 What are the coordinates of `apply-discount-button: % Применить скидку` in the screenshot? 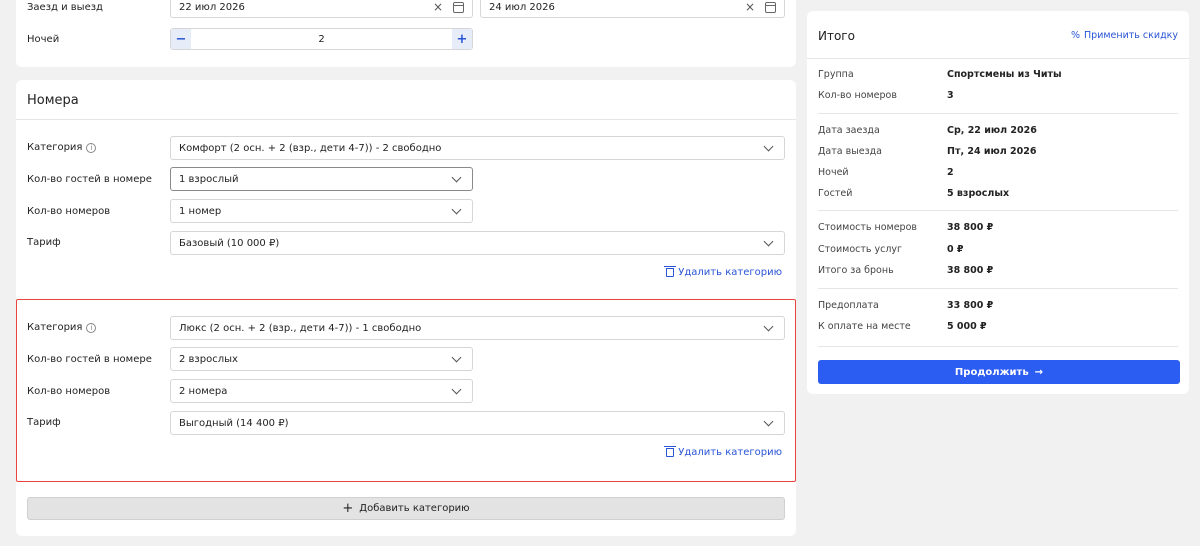 It's located at (1124, 35).